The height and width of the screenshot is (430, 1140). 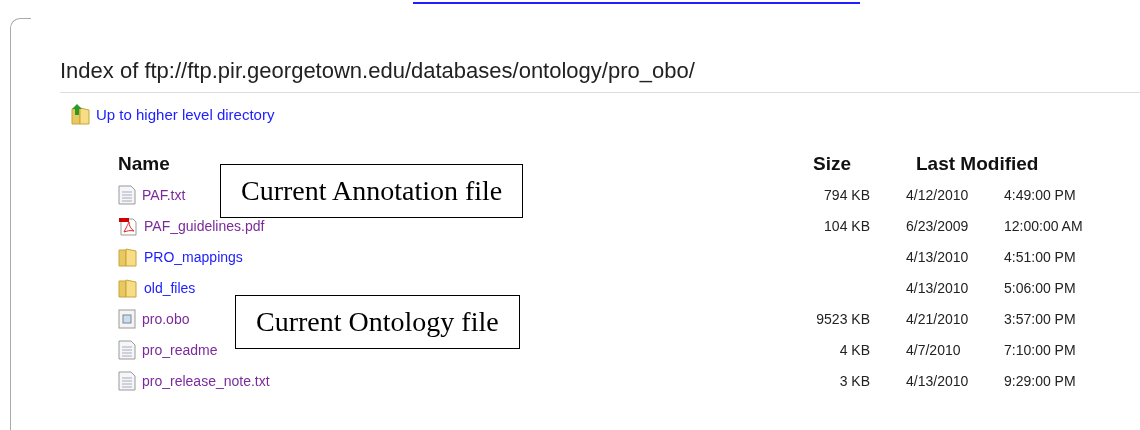 What do you see at coordinates (977, 164) in the screenshot?
I see `column-header: Last Modified` at bounding box center [977, 164].